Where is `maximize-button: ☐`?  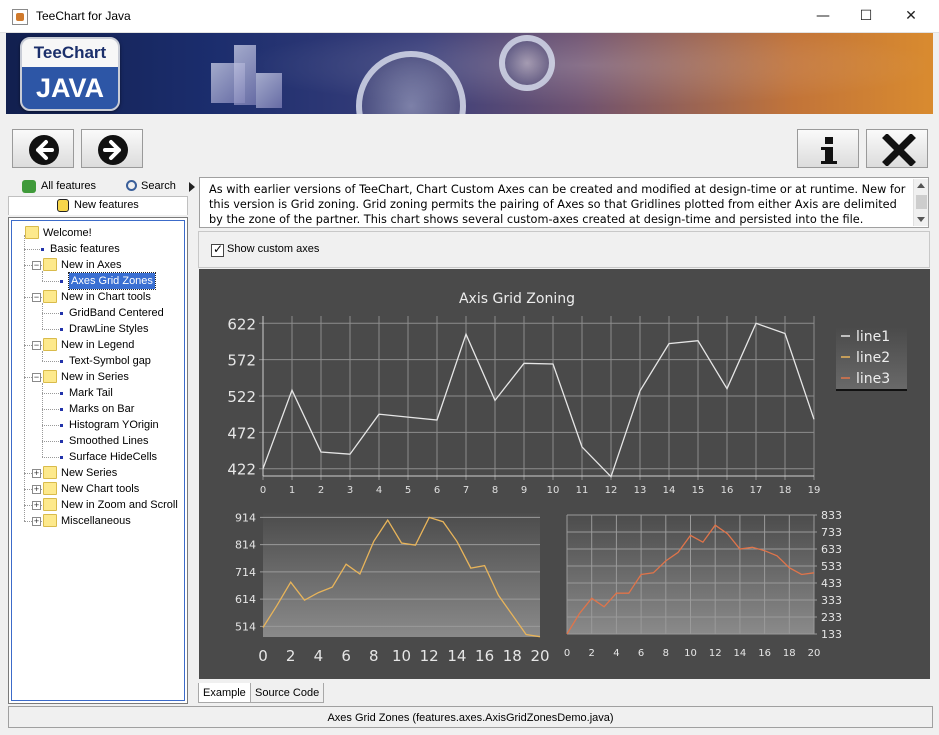
maximize-button: ☐ is located at coordinates (866, 16).